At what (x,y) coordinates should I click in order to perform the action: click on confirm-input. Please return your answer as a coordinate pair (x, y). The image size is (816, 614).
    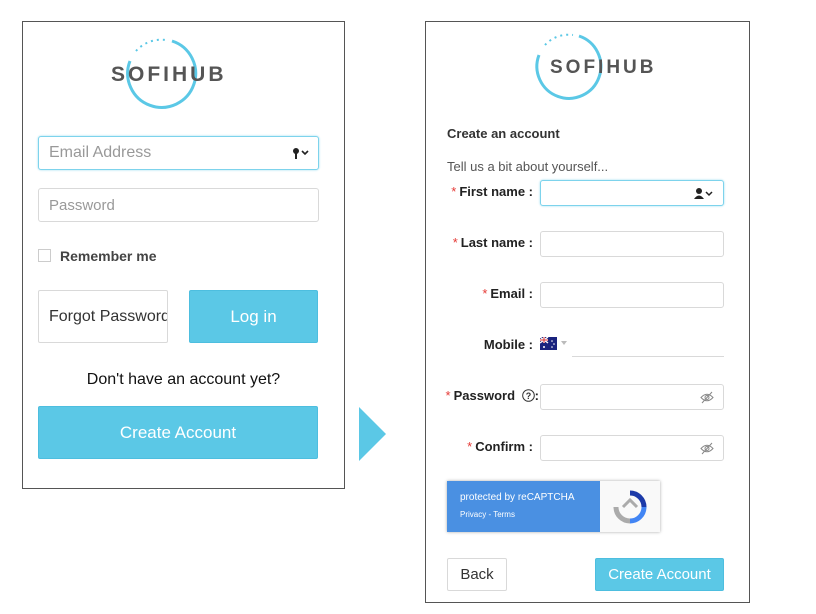
    Looking at the image, I should click on (632, 448).